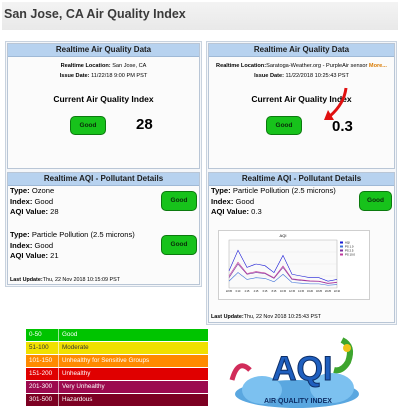 Image resolution: width=400 pixels, height=419 pixels. Describe the element at coordinates (88, 125) in the screenshot. I see `left-status-button: Good` at that location.